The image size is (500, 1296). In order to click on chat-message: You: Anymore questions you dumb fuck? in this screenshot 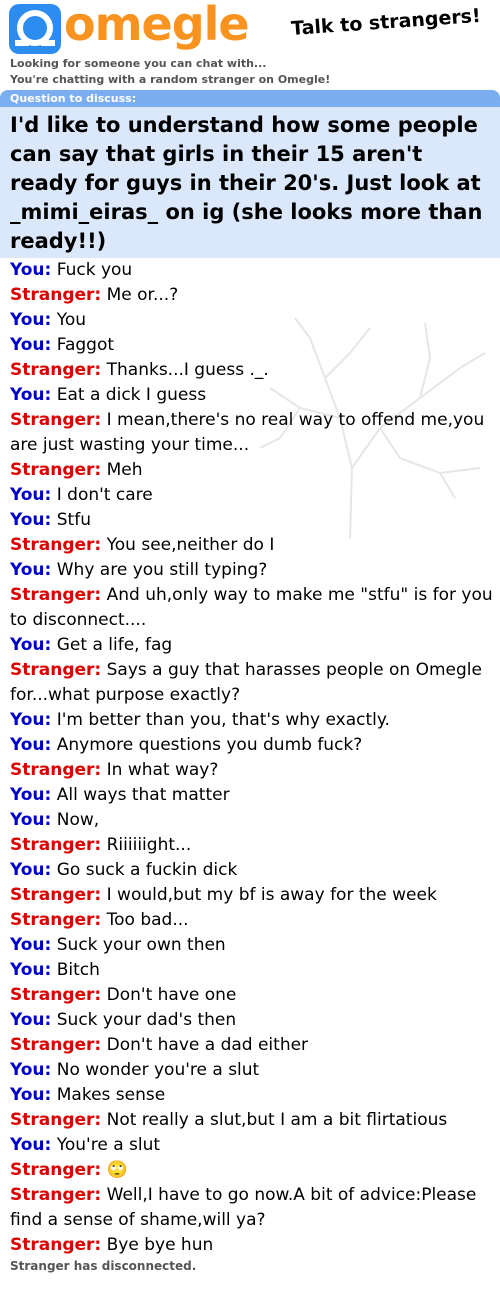, I will do `click(252, 745)`.